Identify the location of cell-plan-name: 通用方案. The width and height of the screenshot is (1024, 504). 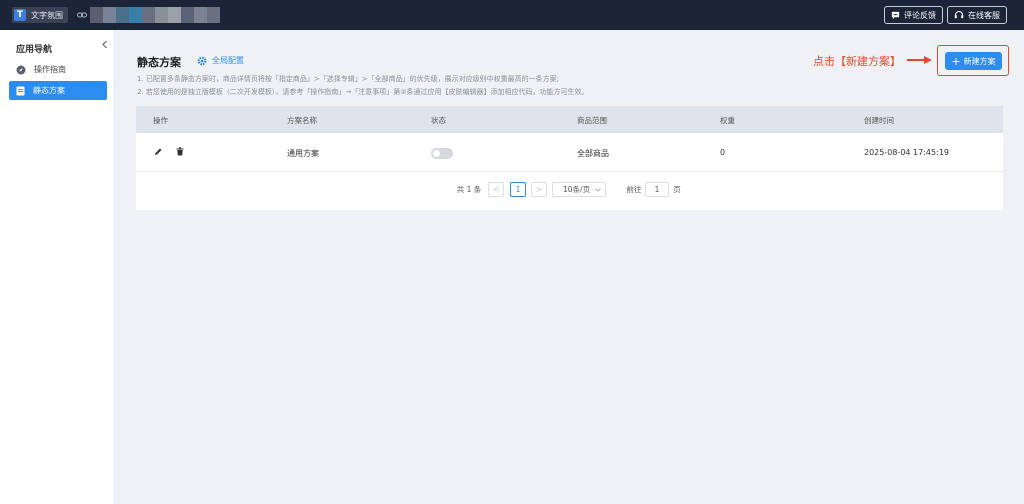
(303, 153).